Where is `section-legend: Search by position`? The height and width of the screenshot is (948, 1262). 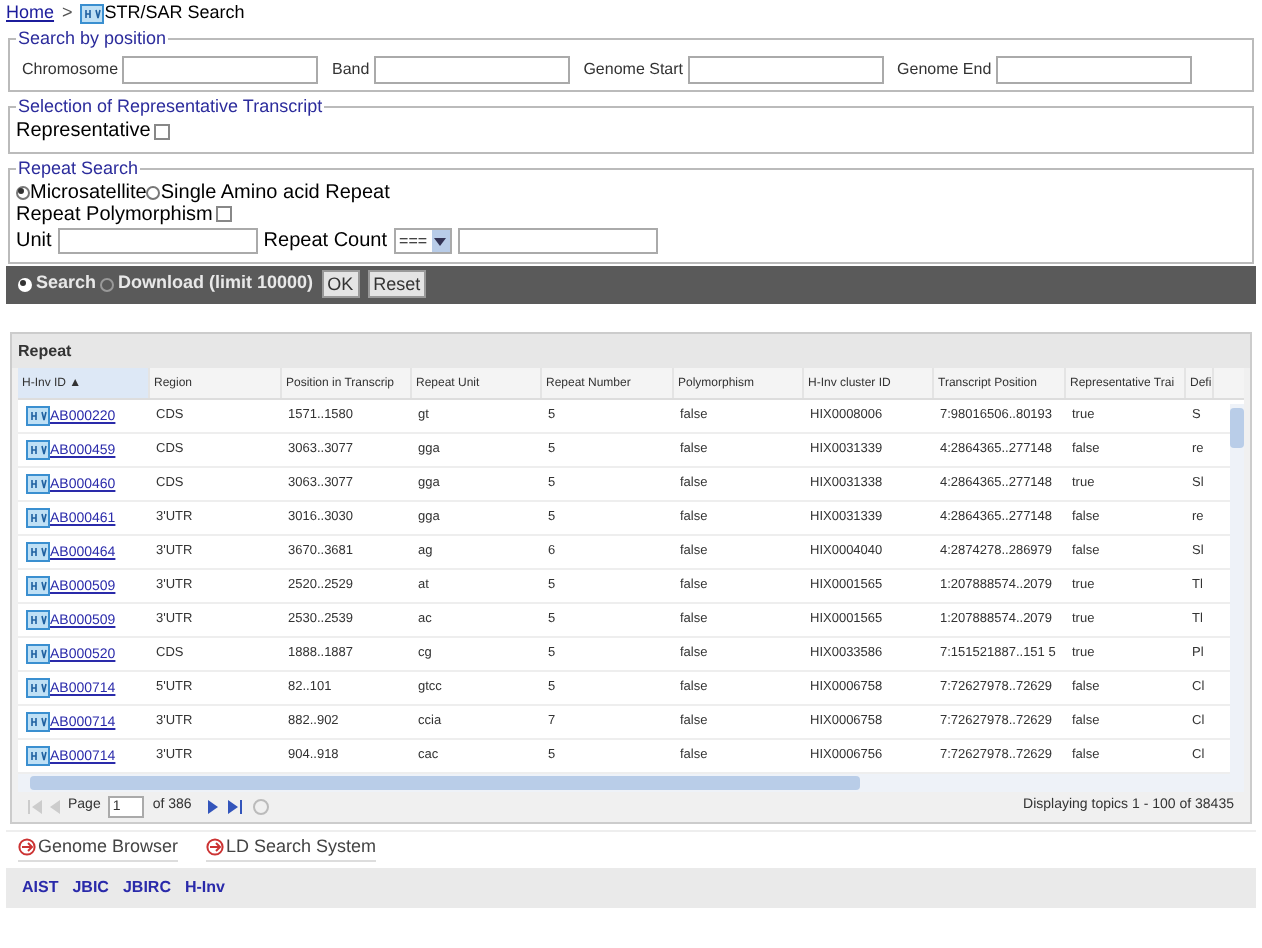 section-legend: Search by position is located at coordinates (92, 39).